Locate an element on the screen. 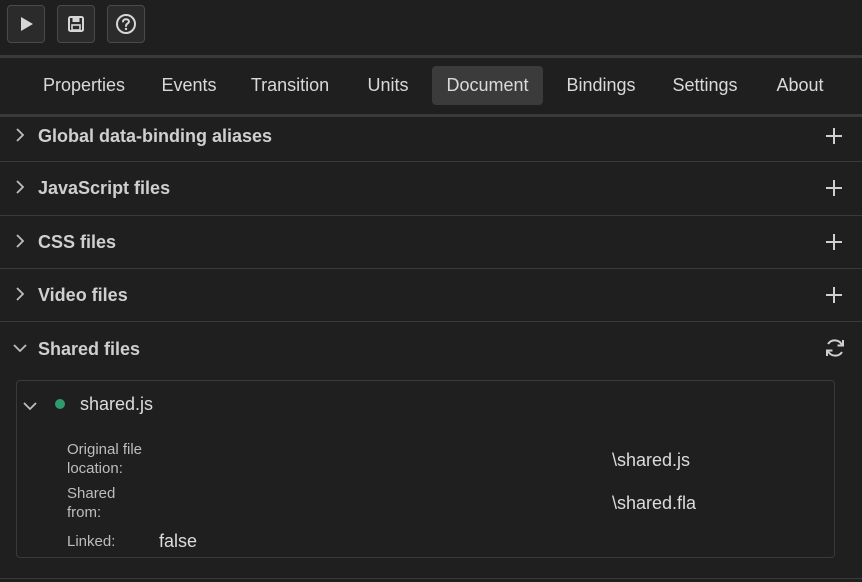  linked-label: Linked: is located at coordinates (91, 541).